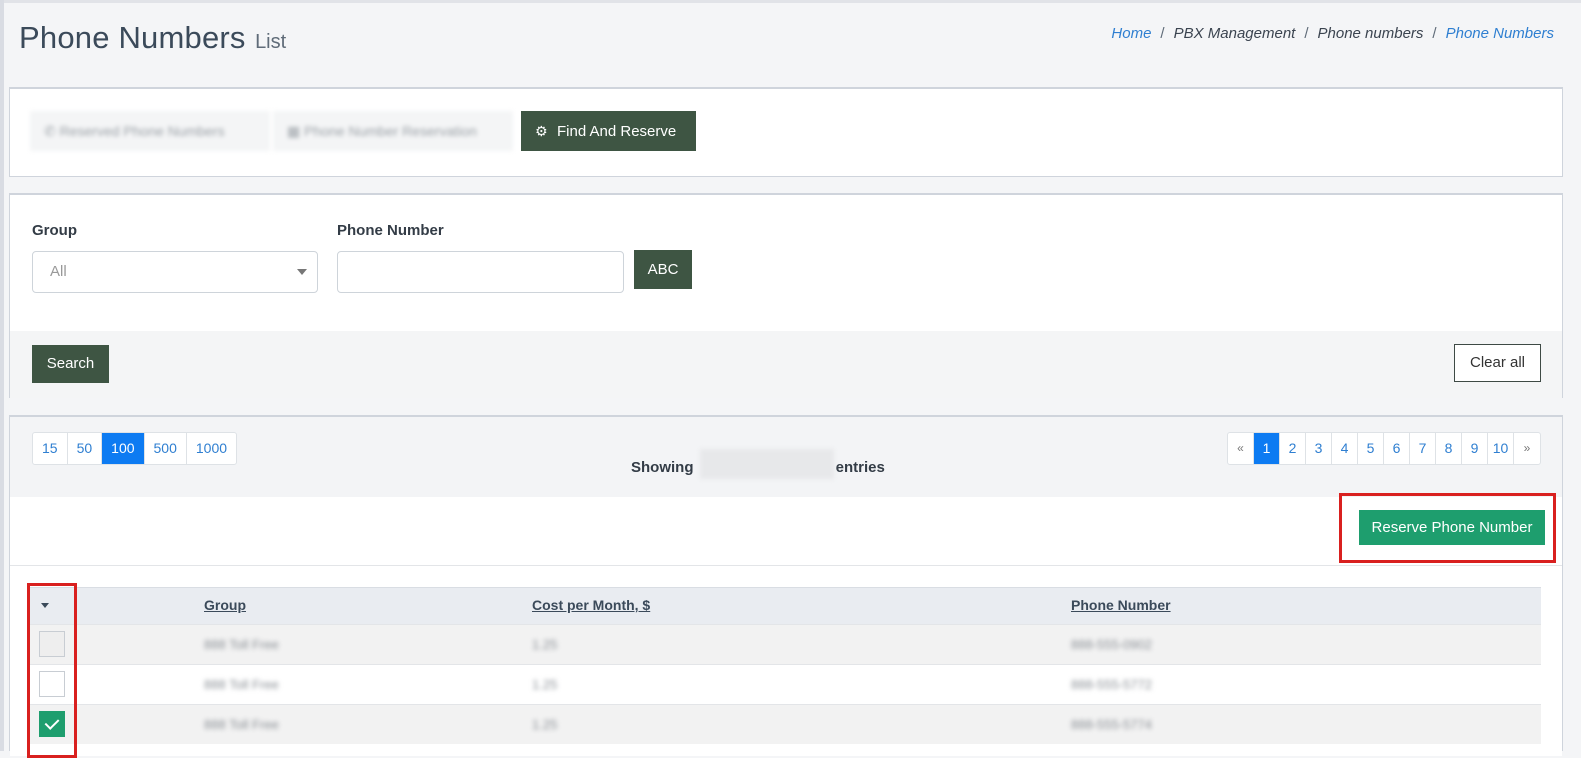 This screenshot has width=1581, height=758. Describe the element at coordinates (271, 42) in the screenshot. I see `page-subtitle: List` at that location.